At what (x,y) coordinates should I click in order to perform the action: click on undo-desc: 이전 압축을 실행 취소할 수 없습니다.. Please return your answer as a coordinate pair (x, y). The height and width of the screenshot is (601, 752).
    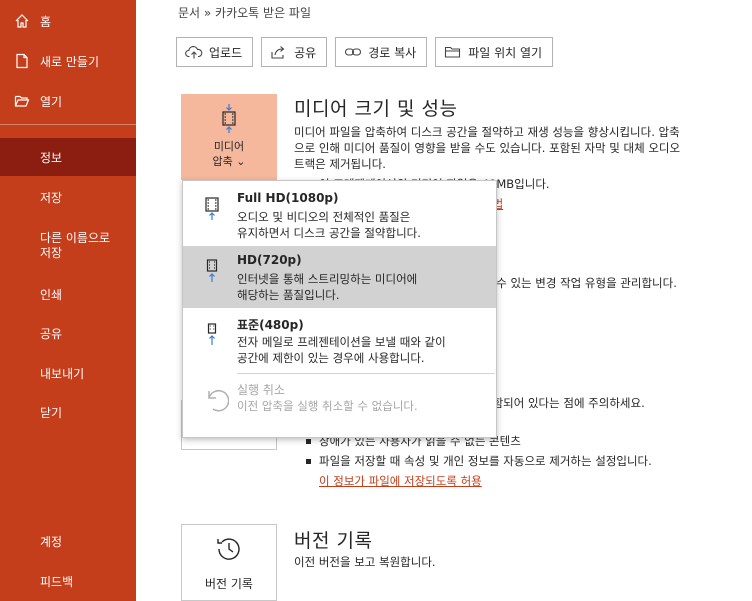
    Looking at the image, I should click on (327, 406).